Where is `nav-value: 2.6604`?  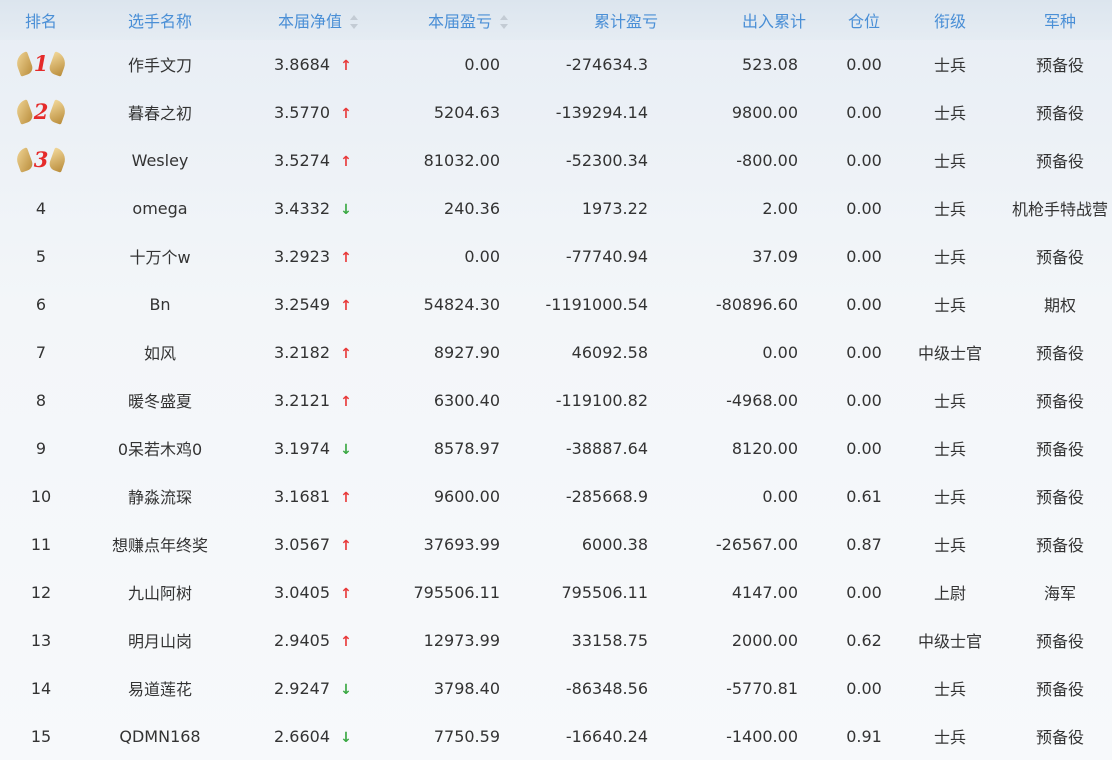 nav-value: 2.6604 is located at coordinates (302, 736).